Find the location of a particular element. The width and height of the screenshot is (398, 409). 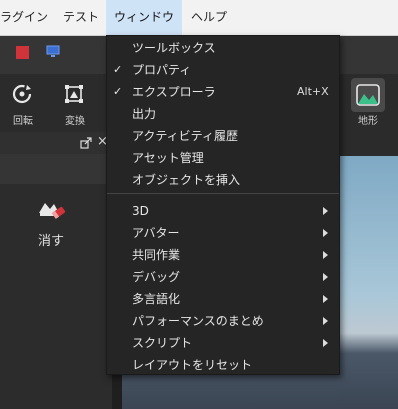

menu-item-label: 共同作業 is located at coordinates (156, 255).